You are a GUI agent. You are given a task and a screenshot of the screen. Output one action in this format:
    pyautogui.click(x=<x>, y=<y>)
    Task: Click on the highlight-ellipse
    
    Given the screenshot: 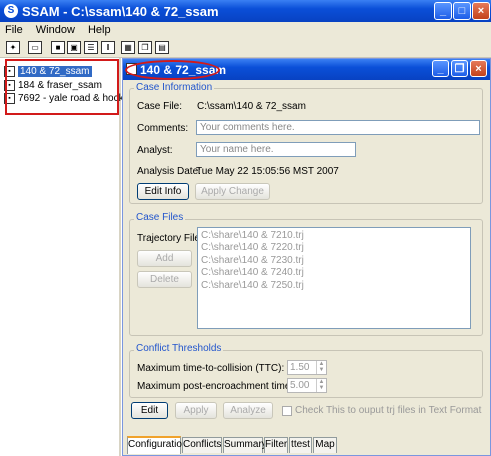 What is the action you would take?
    pyautogui.click(x=172, y=70)
    